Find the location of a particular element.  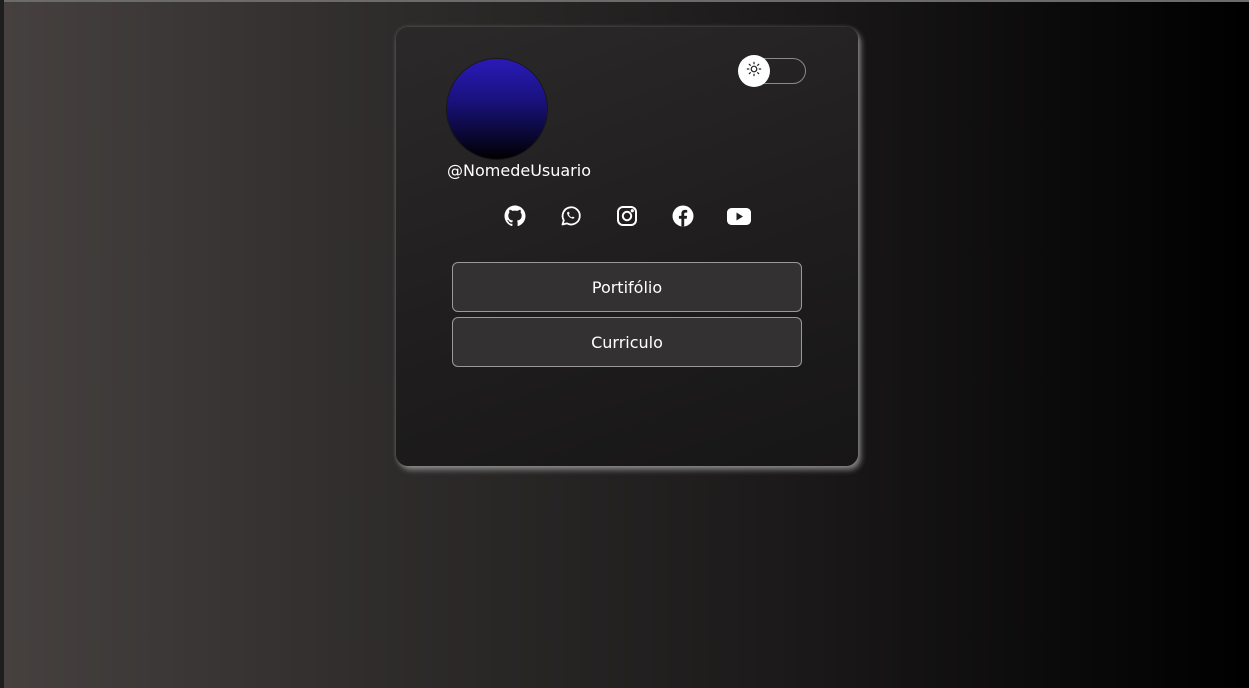

curriculum-button: Curriculo is located at coordinates (627, 342).